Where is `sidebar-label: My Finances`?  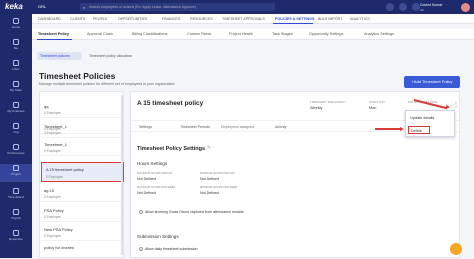
sidebar-label: My Finances is located at coordinates (16, 111).